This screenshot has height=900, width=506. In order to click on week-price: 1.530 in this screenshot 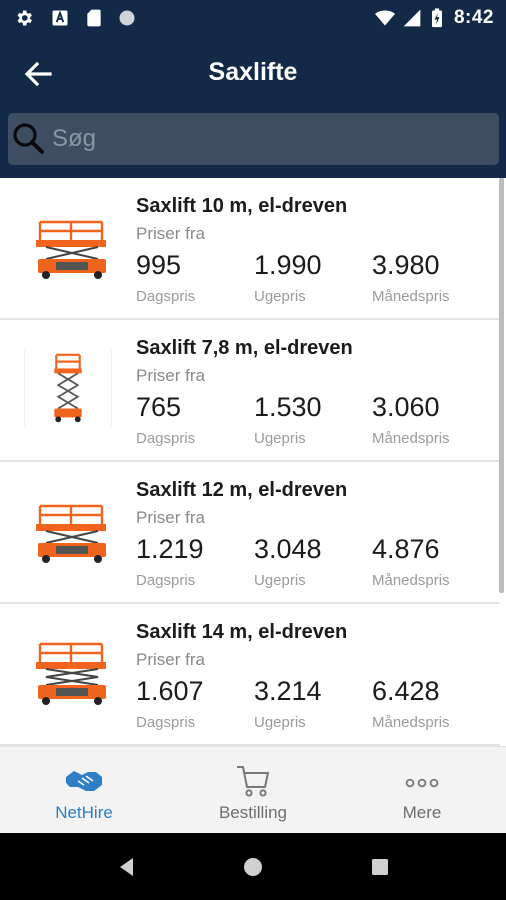, I will do `click(288, 407)`.